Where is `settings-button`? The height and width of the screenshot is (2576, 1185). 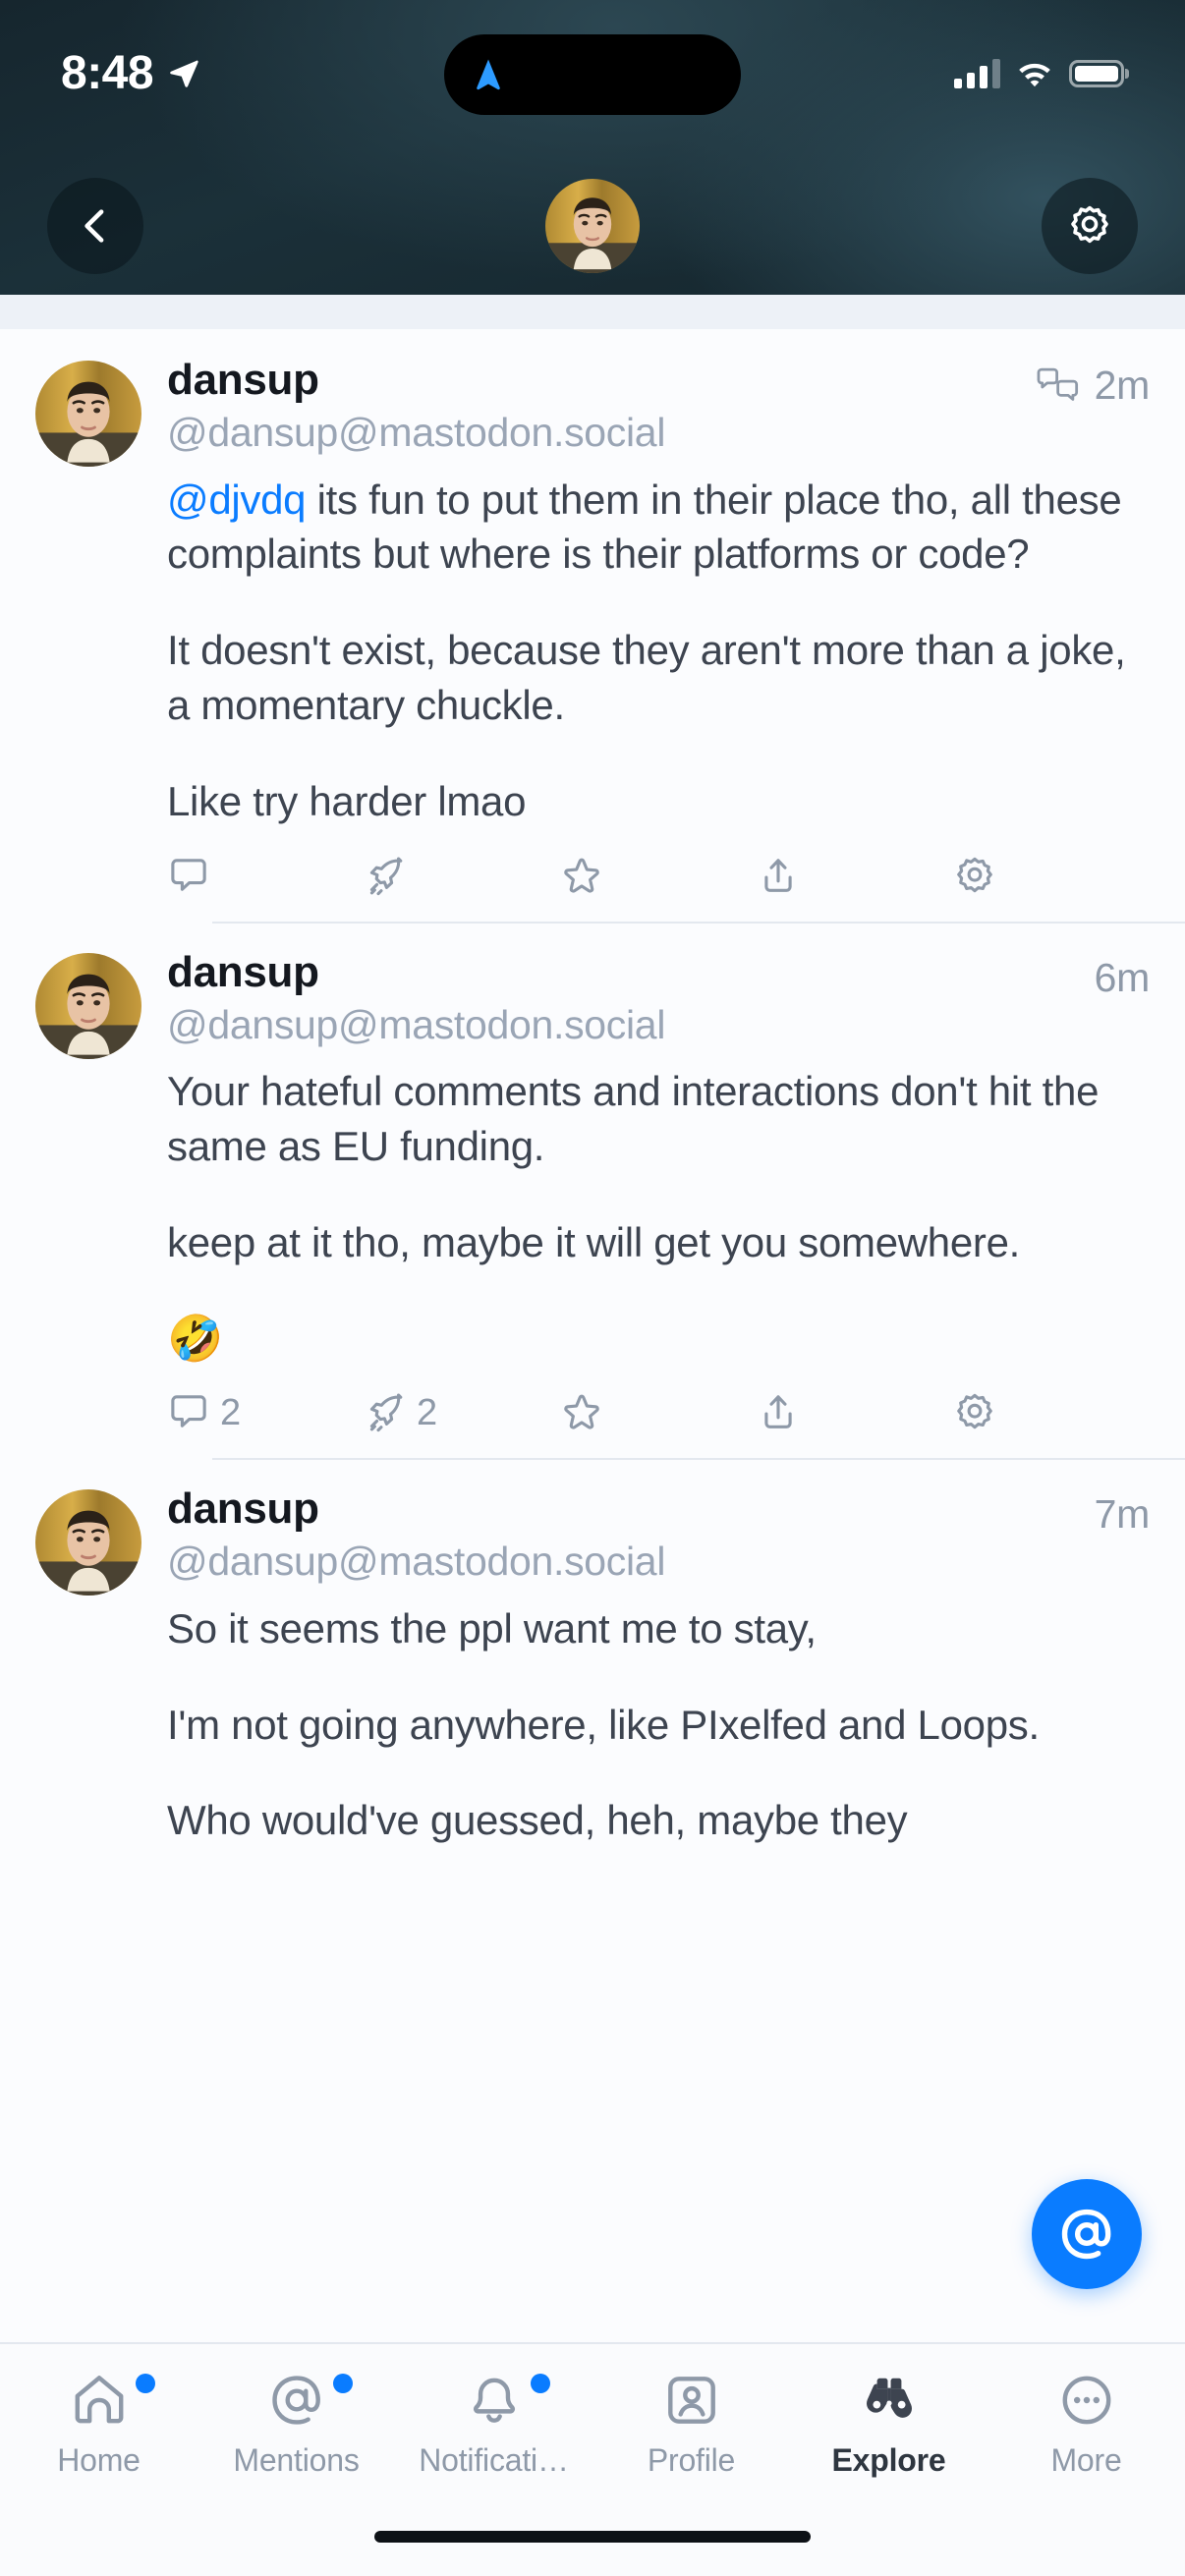 settings-button is located at coordinates (1090, 226).